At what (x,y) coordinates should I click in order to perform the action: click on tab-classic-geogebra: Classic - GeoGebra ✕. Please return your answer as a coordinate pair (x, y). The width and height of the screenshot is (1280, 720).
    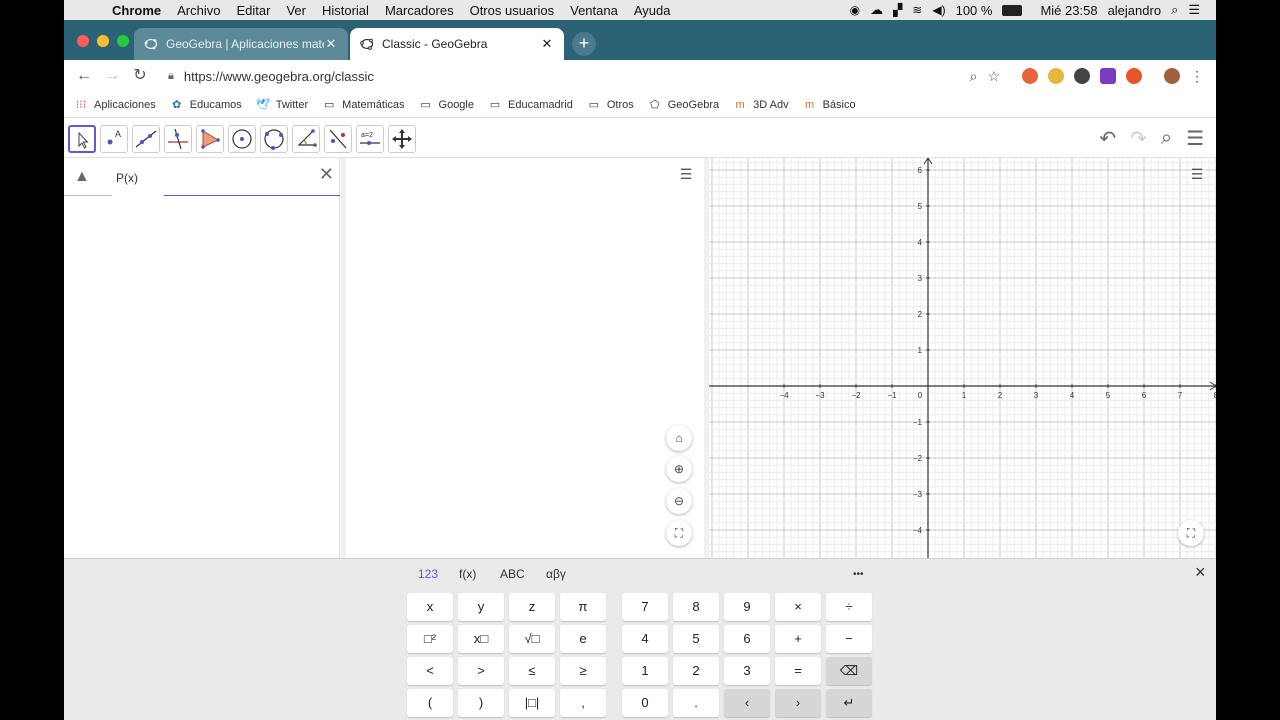
    Looking at the image, I should click on (457, 44).